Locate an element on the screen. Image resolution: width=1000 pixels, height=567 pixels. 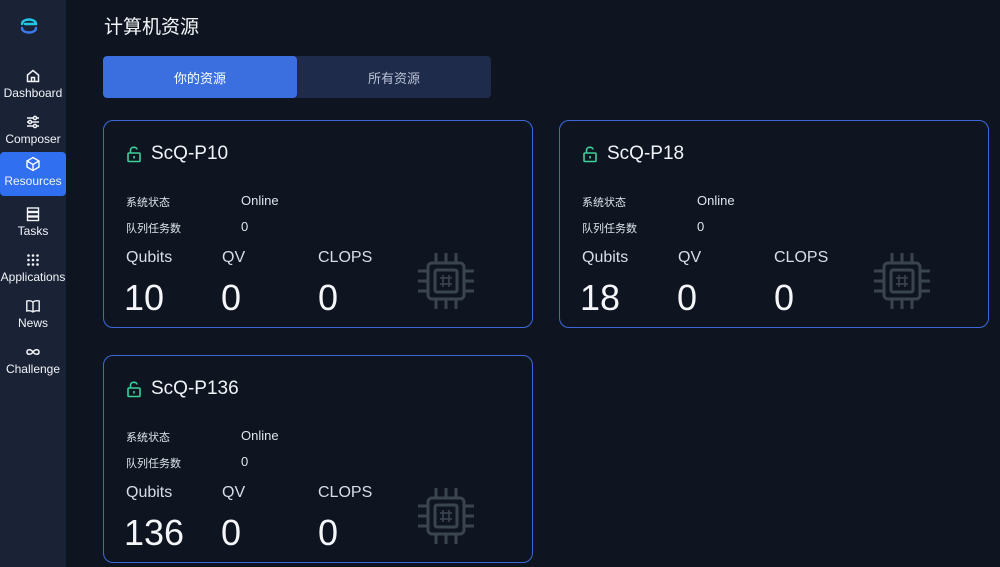
nav-challenge-label: Challenge is located at coordinates (33, 369).